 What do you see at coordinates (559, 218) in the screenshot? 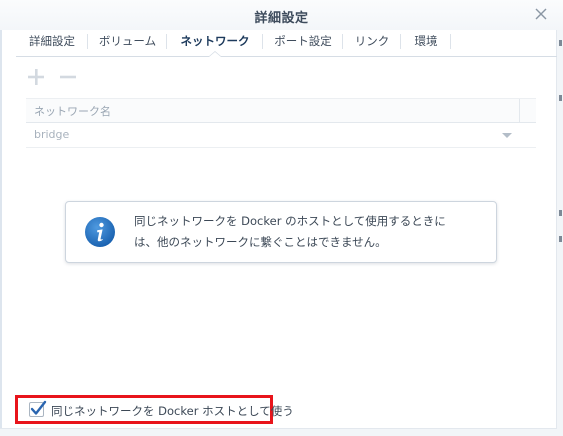
I see `scrollbar` at bounding box center [559, 218].